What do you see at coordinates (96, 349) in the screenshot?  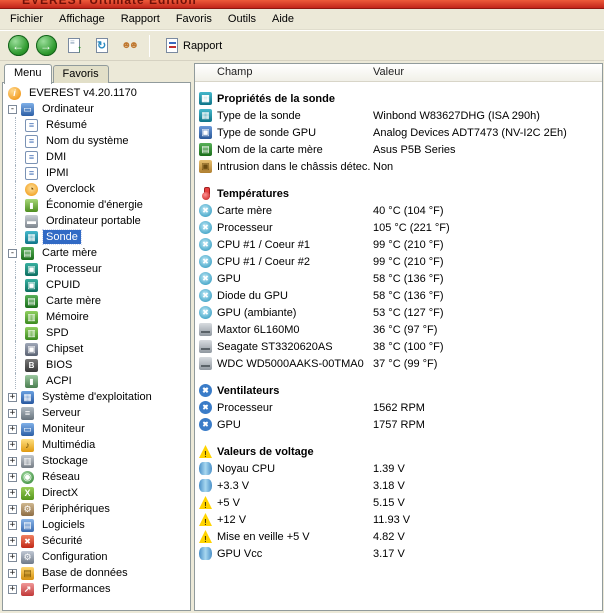 I see `tree-item-chipset: Chipset` at bounding box center [96, 349].